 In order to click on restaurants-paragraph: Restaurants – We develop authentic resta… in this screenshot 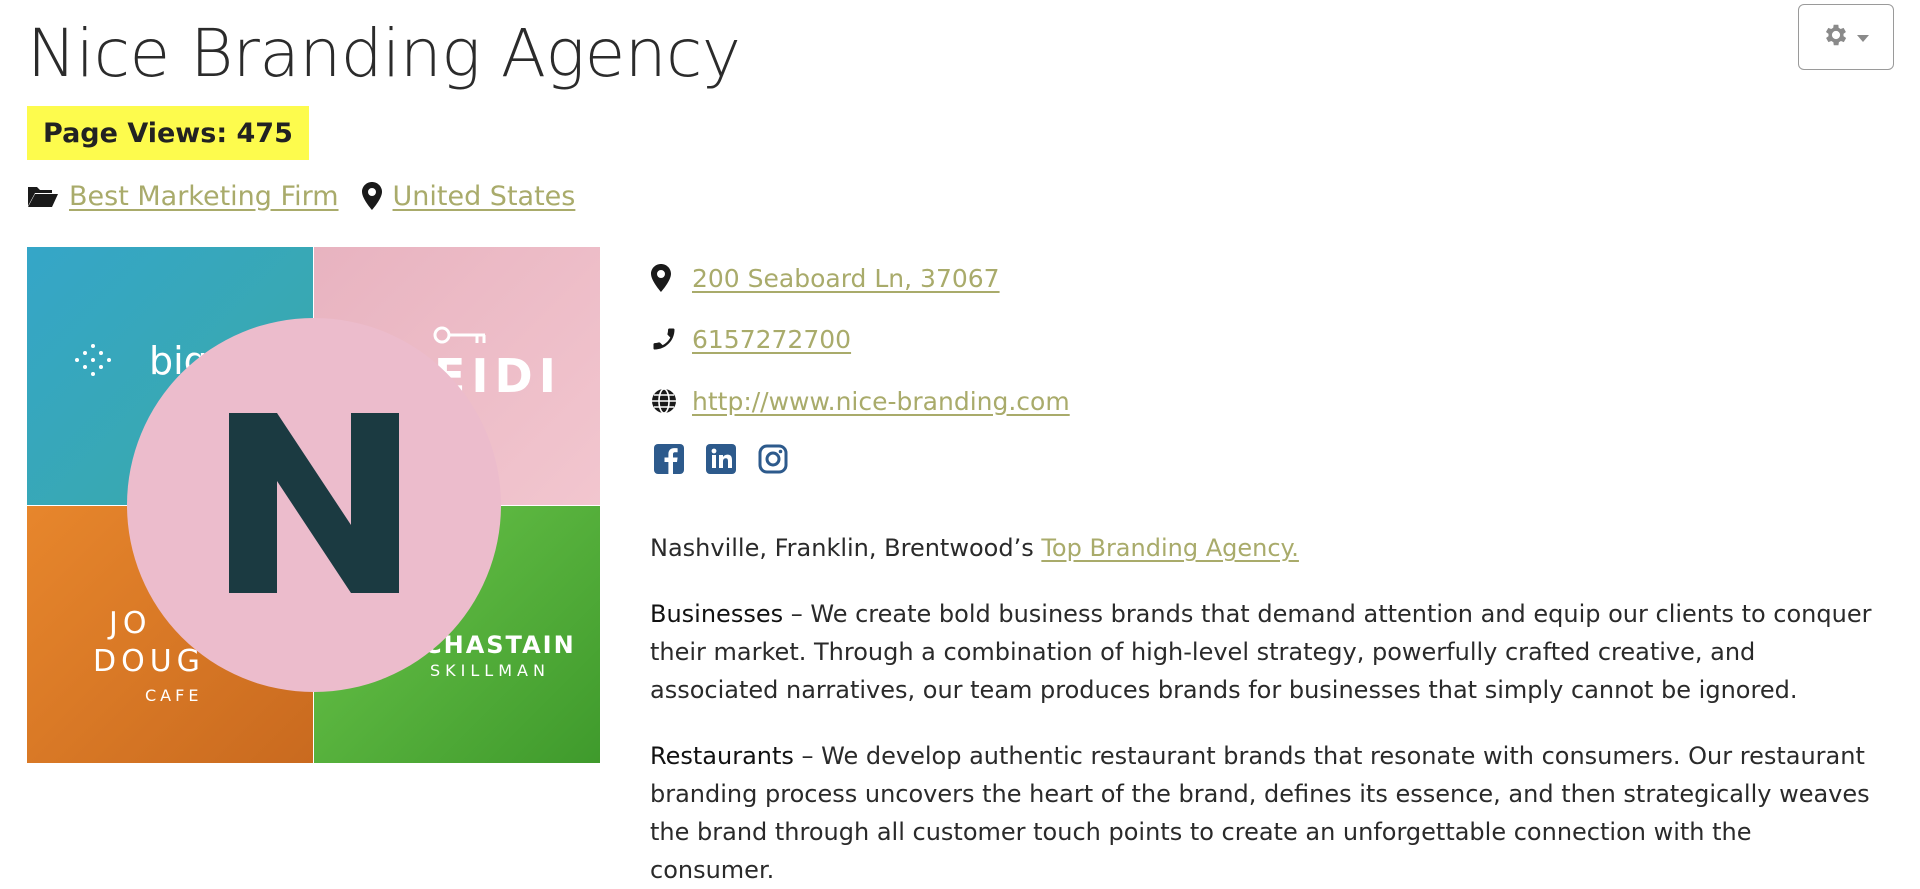, I will do `click(1265, 813)`.